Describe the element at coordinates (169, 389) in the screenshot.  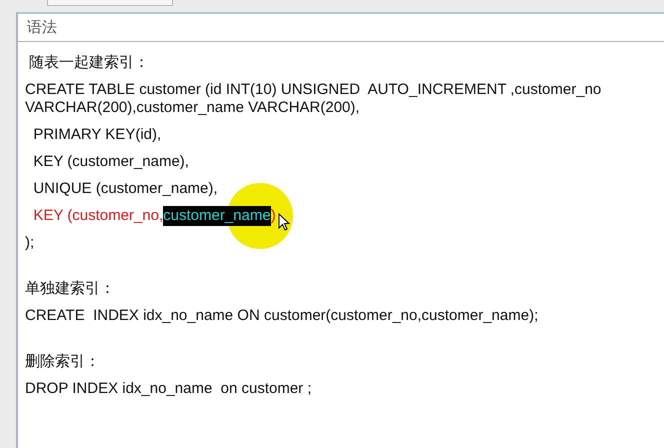
I see `code-line: DROP INDEX idx_no_name on customer ;` at that location.